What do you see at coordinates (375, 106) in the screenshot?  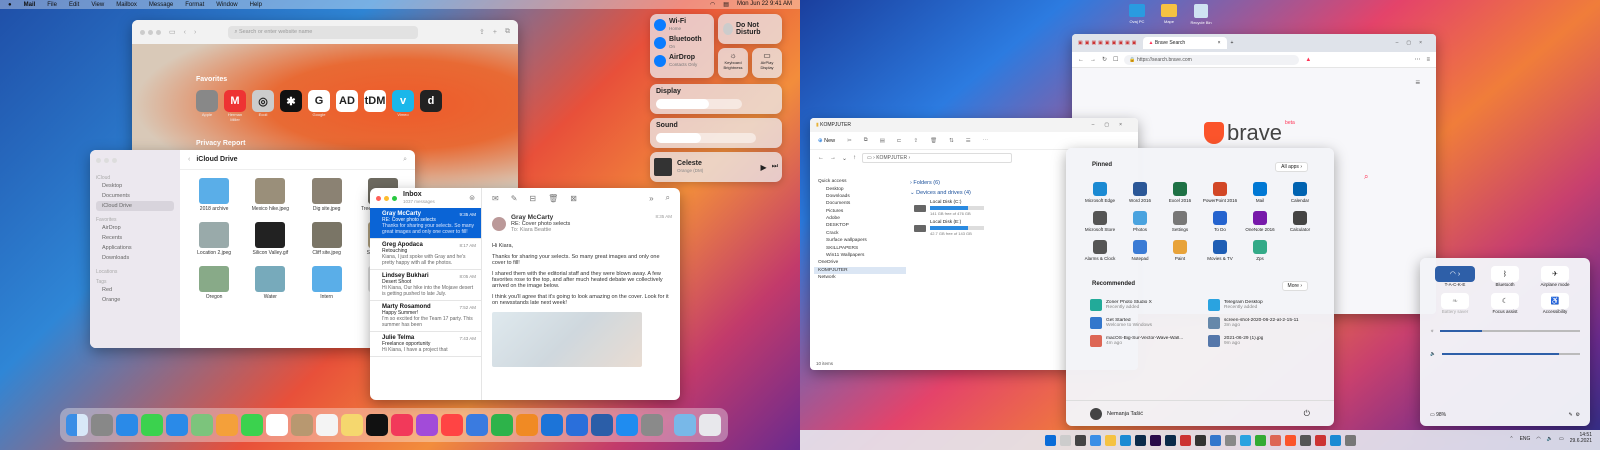 I see `favorite-tile: tDM` at bounding box center [375, 106].